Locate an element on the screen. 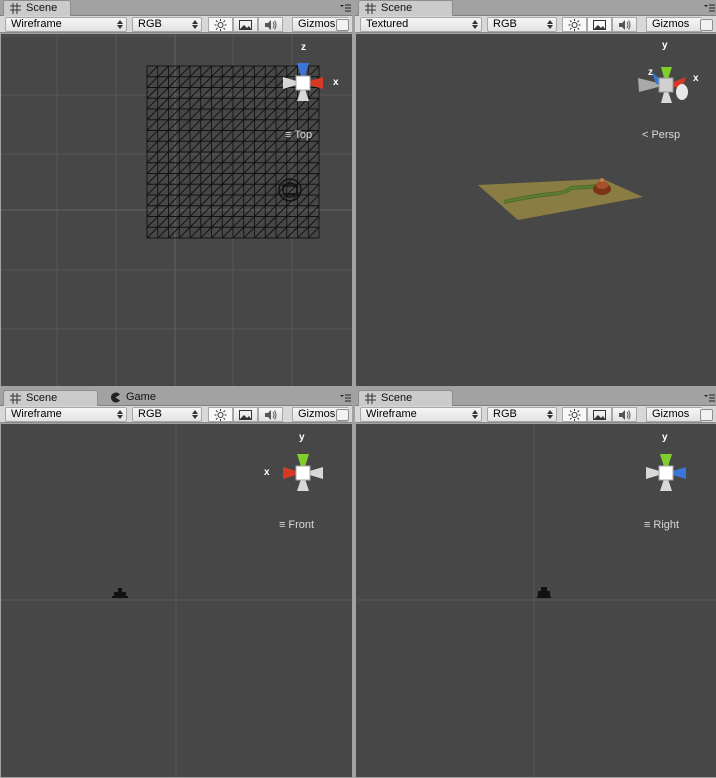 The image size is (716, 778). view-orientation-label: ≡ Right is located at coordinates (661, 525).